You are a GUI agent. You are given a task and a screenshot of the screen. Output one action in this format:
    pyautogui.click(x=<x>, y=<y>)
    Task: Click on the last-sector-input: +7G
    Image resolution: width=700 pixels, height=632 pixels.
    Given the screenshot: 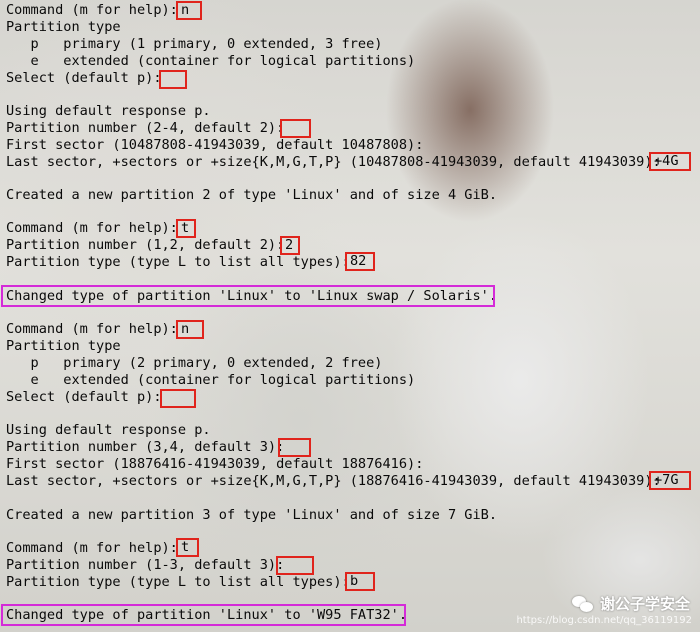 What is the action you would take?
    pyautogui.click(x=670, y=480)
    